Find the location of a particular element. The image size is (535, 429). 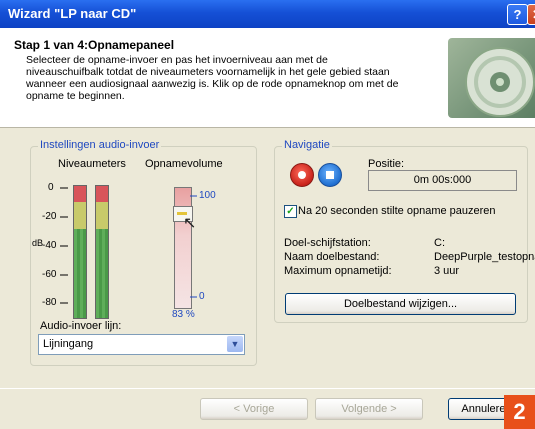

target-file-value: DeepPurple_testopna is located at coordinates (484, 257).